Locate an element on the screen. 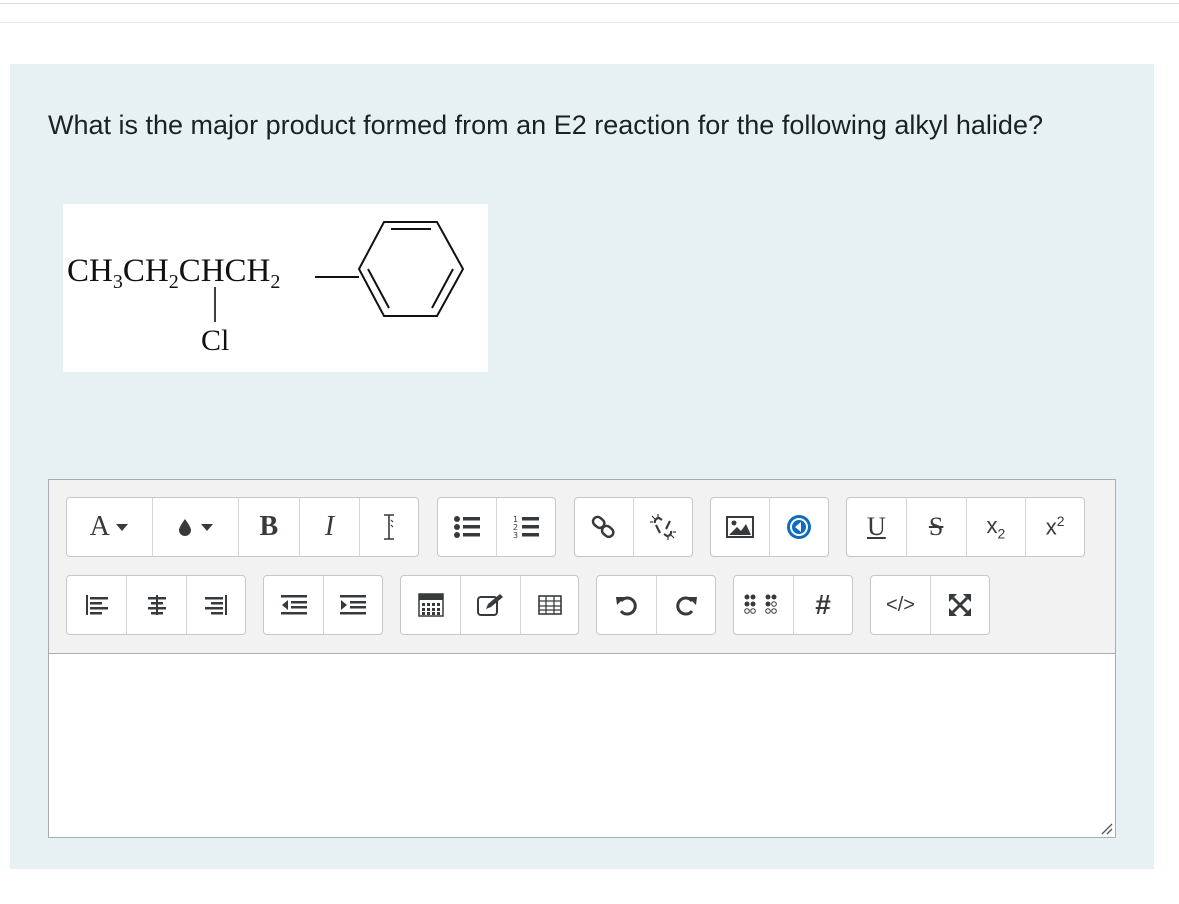 The image size is (1179, 904). unlink-button is located at coordinates (663, 527).